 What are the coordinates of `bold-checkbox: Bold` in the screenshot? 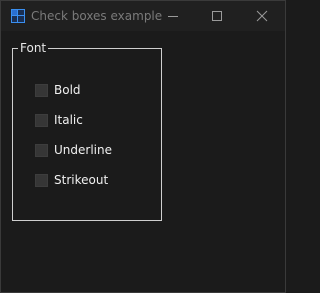 It's located at (58, 90).